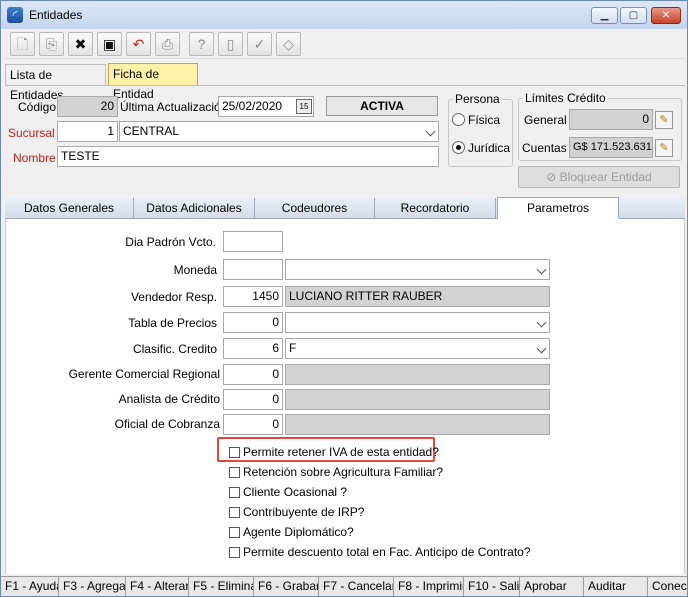  I want to click on f1-ayuda-button: F1 - Ayuda, so click(30, 586).